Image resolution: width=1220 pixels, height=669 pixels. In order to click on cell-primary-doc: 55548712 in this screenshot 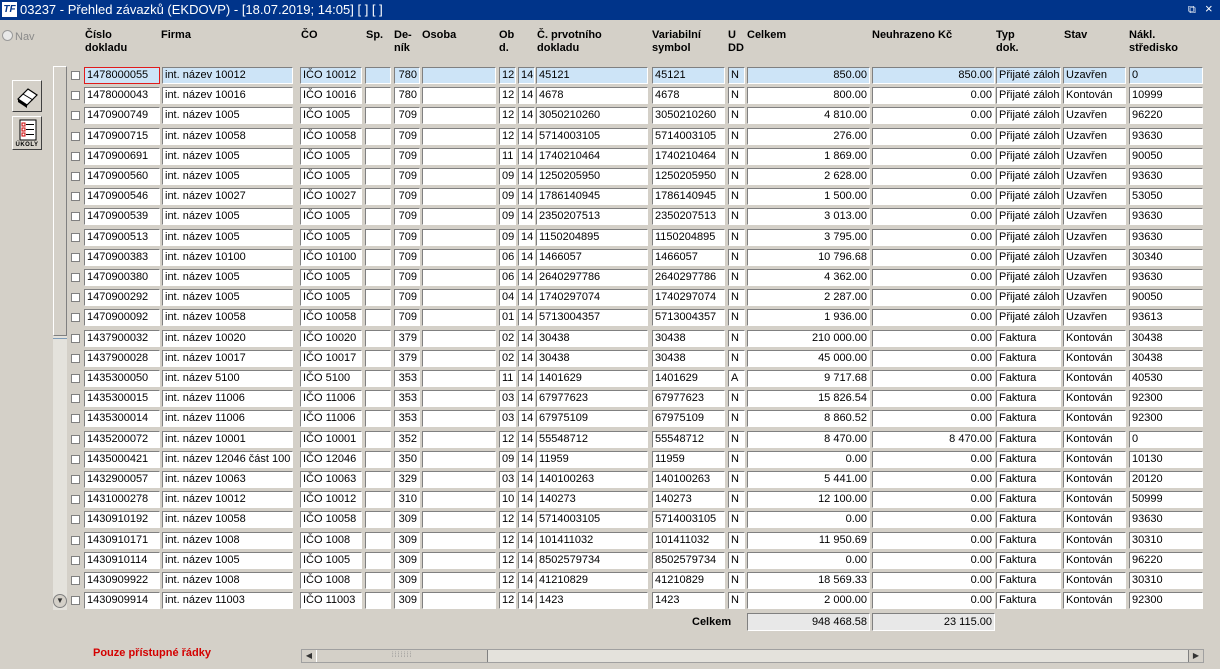, I will do `click(592, 439)`.